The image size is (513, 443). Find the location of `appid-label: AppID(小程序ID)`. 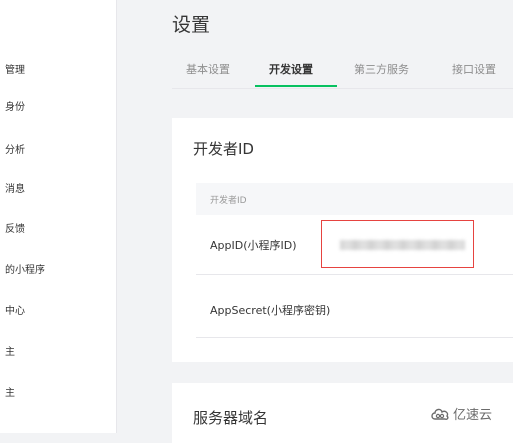

appid-label: AppID(小程序ID) is located at coordinates (253, 245).